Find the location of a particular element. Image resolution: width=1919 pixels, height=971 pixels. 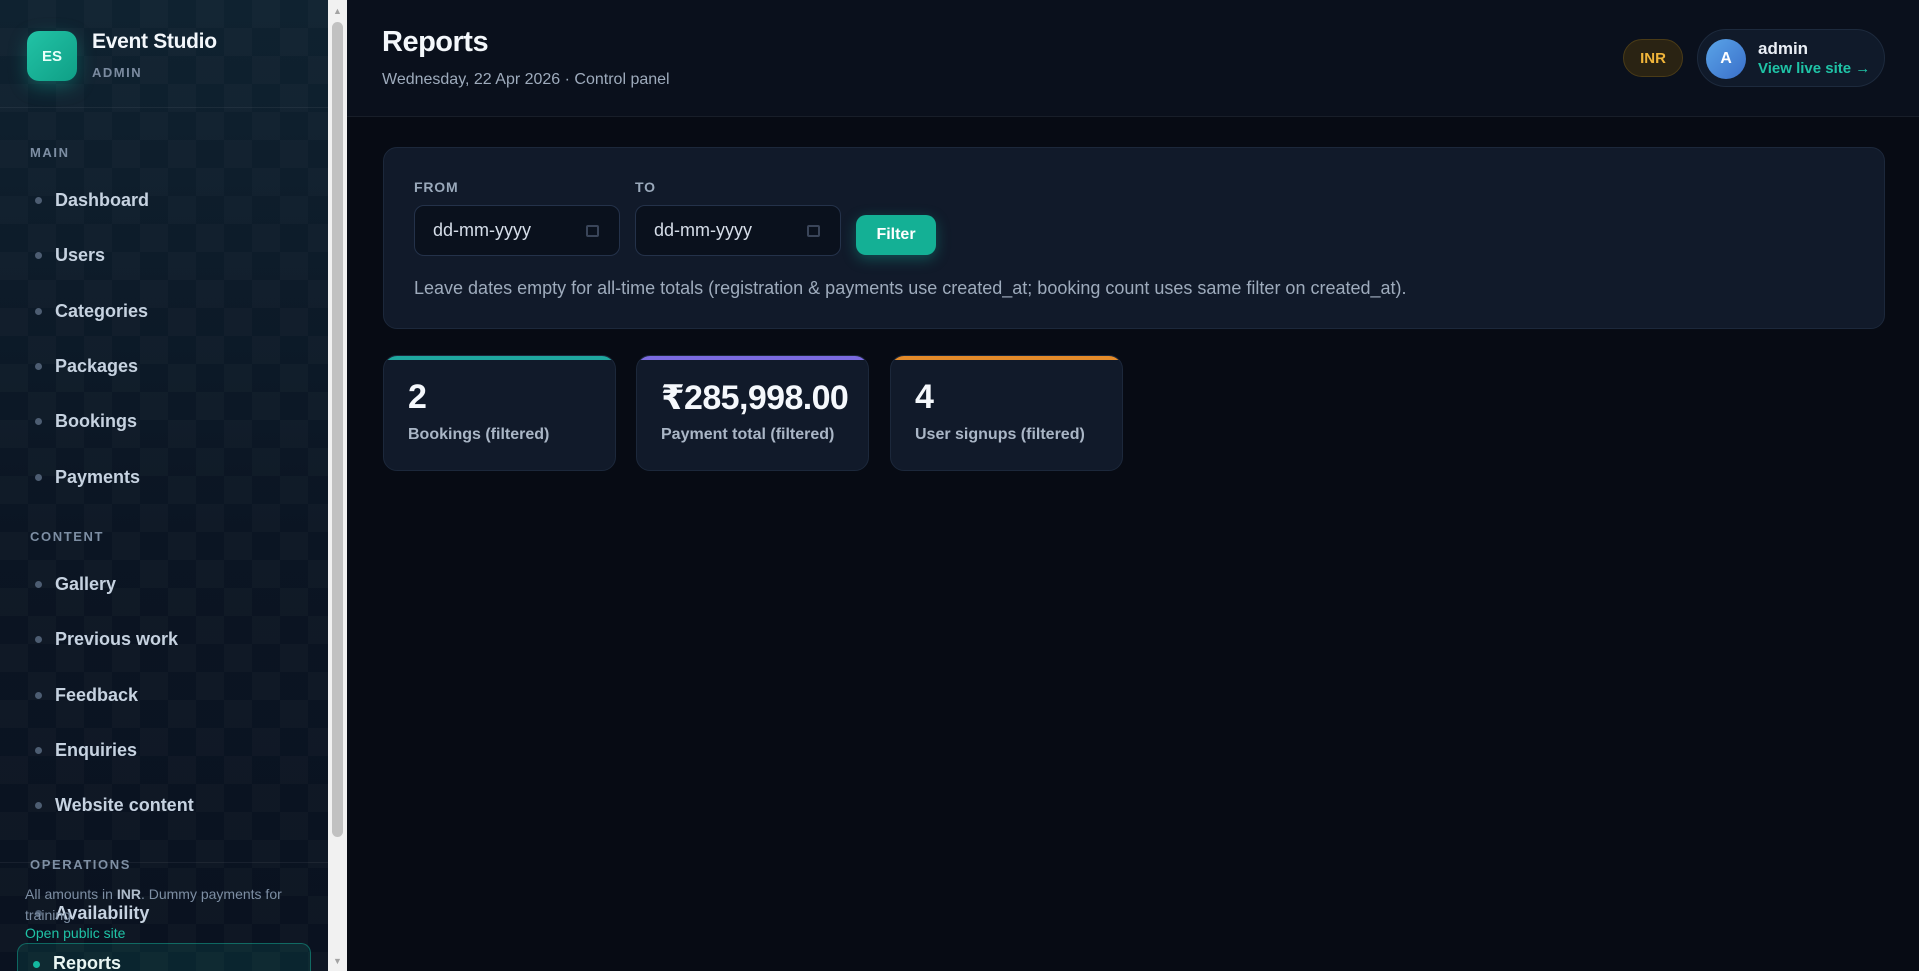

sidebar-item-label: Packages is located at coordinates (97, 365).